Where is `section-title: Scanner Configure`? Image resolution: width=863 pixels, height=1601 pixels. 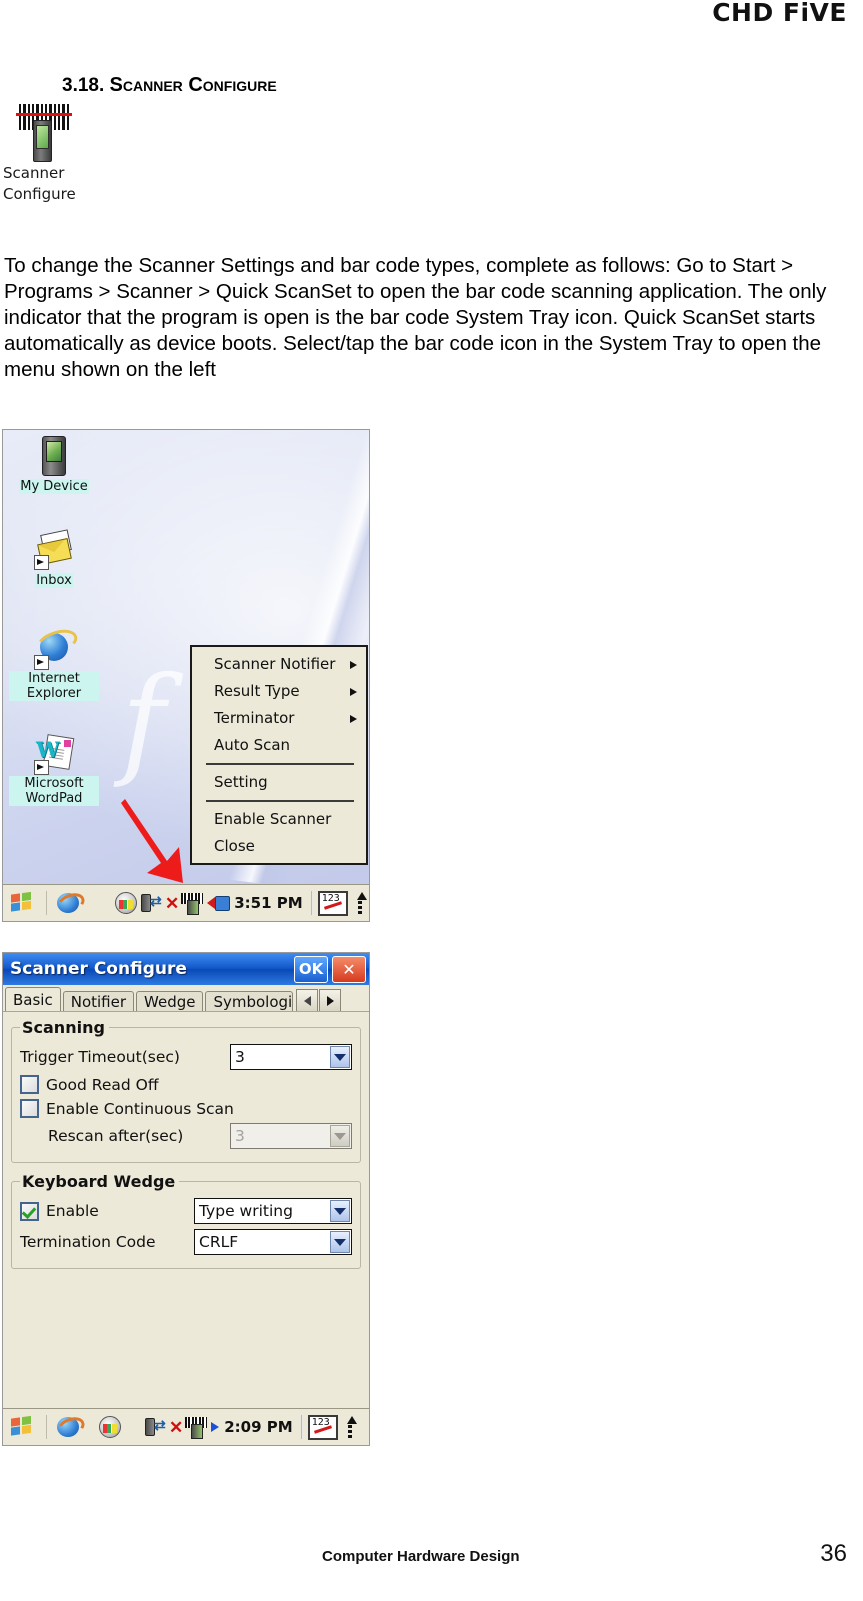 section-title: Scanner Configure is located at coordinates (193, 85).